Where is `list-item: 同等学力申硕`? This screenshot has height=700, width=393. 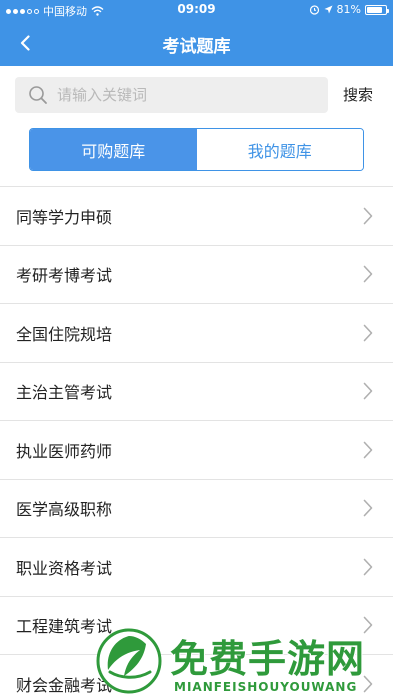
list-item: 同等学力申硕 is located at coordinates (196, 216).